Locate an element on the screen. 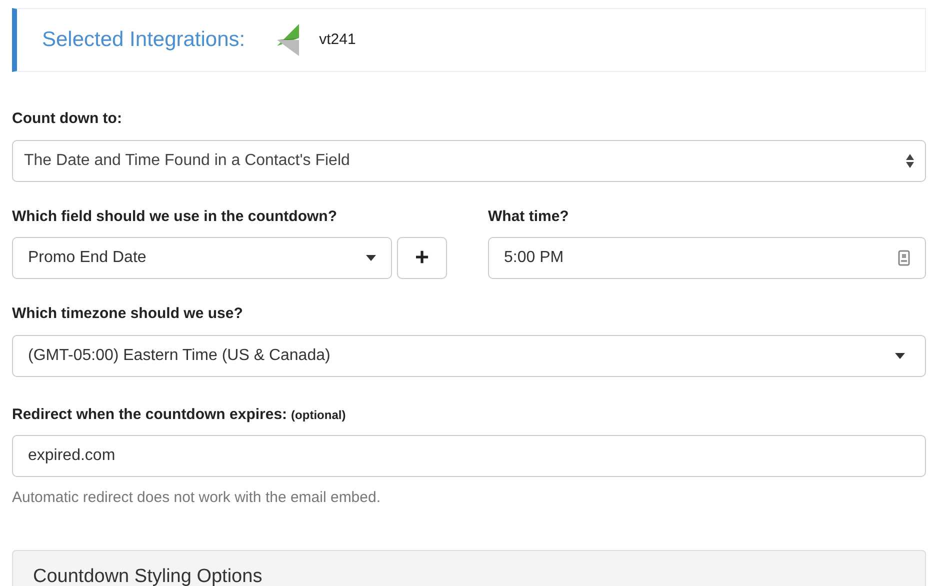  field-label: Count down to: is located at coordinates (67, 119).